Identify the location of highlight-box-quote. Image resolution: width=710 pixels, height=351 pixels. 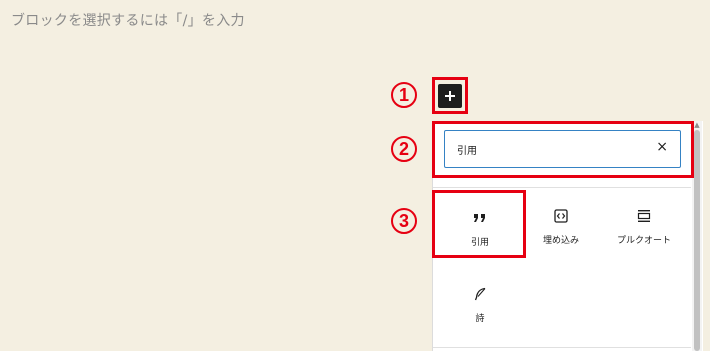
(479, 224).